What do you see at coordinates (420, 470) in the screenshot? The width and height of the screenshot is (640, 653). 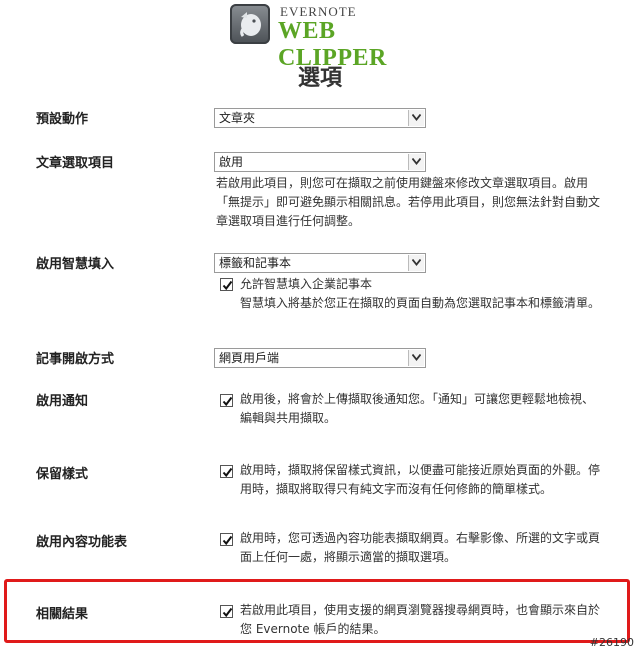 I see `keep-styles-text-line1: 啟用時，擷取將保留樣式資訊，以便盡可能接近原始頁面的外觀。停` at bounding box center [420, 470].